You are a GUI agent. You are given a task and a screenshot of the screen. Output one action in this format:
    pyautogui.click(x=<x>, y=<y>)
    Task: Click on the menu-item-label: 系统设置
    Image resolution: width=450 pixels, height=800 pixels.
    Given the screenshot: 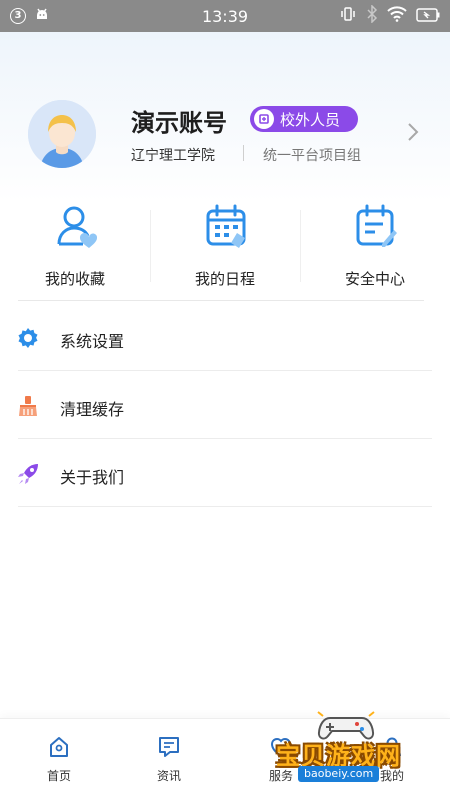 What is the action you would take?
    pyautogui.click(x=92, y=341)
    